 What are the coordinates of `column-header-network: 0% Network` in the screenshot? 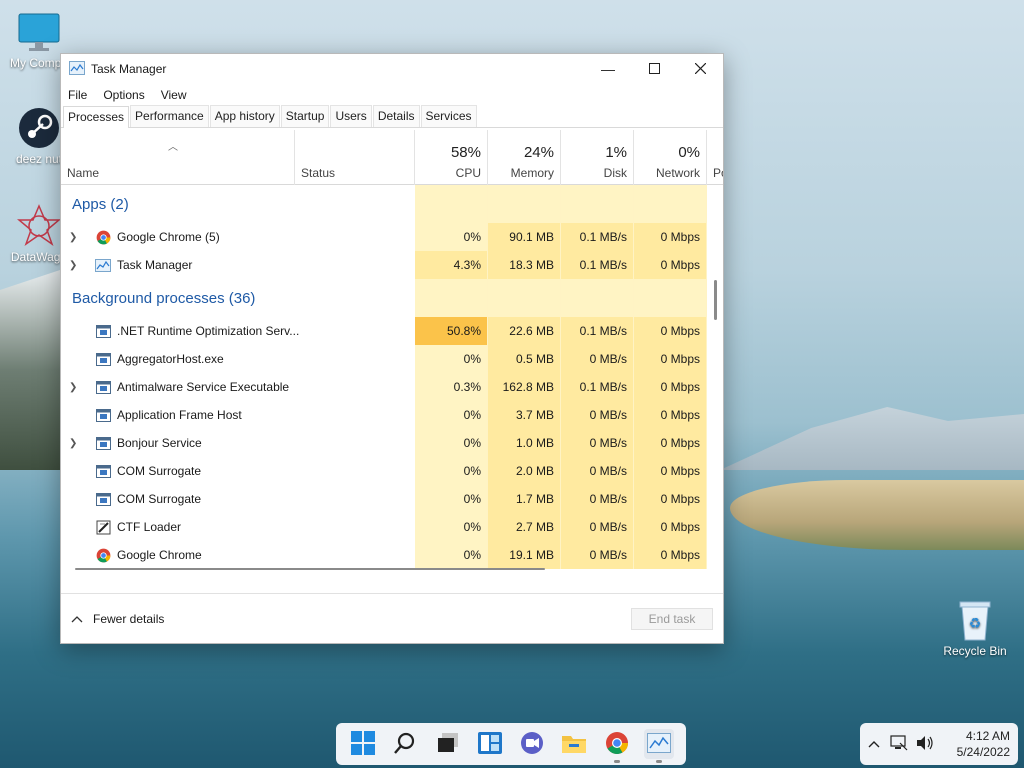 It's located at (670, 157).